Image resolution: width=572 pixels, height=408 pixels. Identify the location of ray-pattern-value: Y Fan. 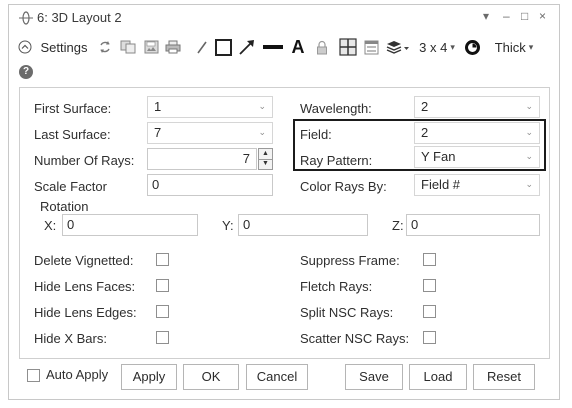
(438, 156).